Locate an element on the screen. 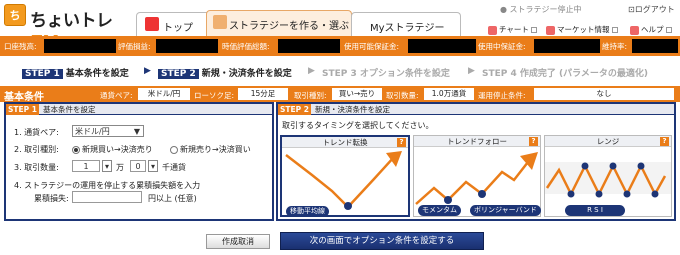 The height and width of the screenshot is (255, 680). tag-rsi: R S I is located at coordinates (595, 210).